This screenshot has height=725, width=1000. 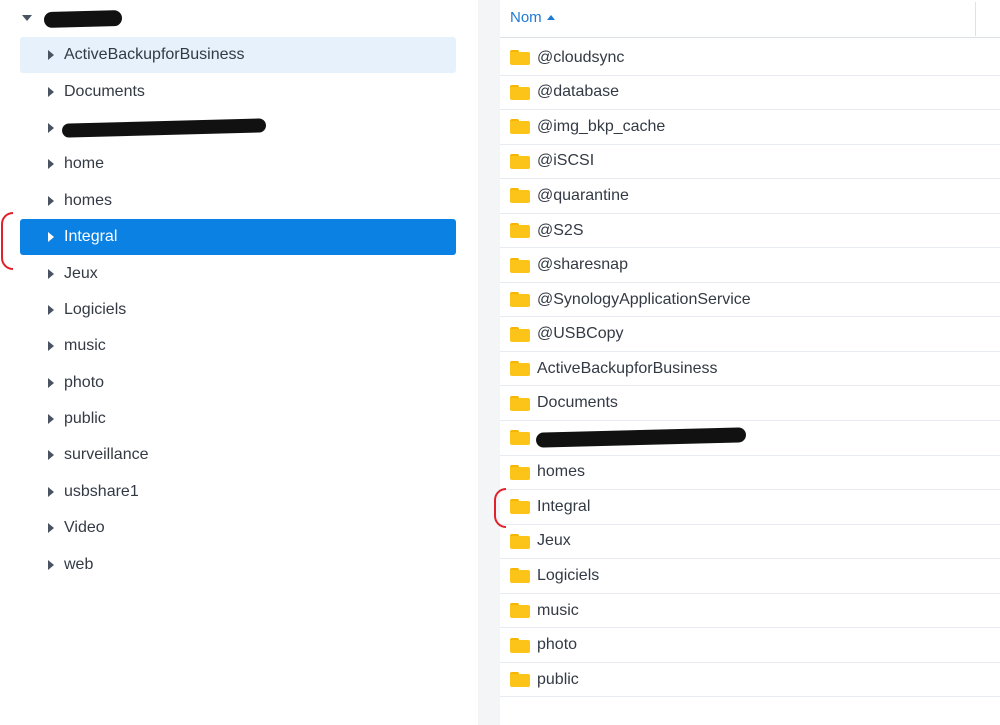 I want to click on file-name: public, so click(x=558, y=679).